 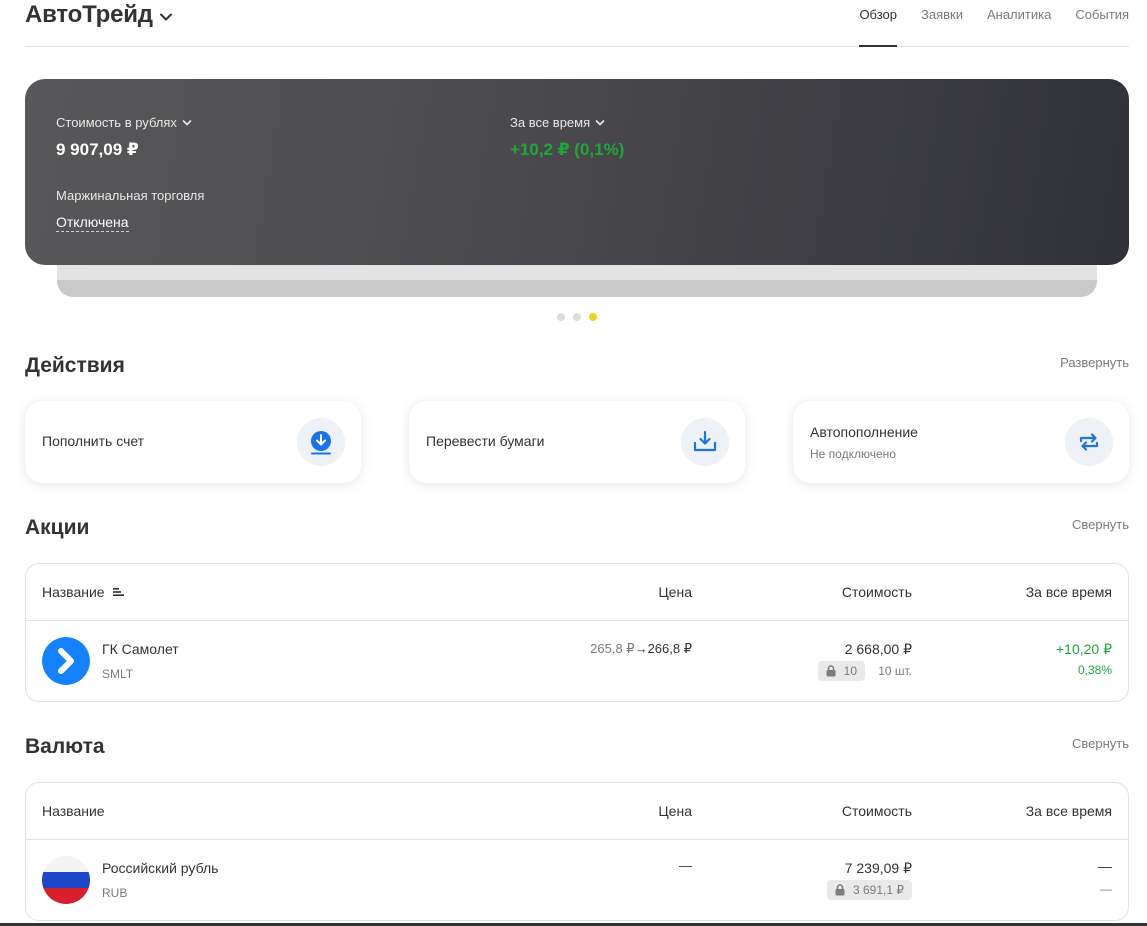 What do you see at coordinates (93, 441) in the screenshot?
I see `deposit-label: Пополнить счет` at bounding box center [93, 441].